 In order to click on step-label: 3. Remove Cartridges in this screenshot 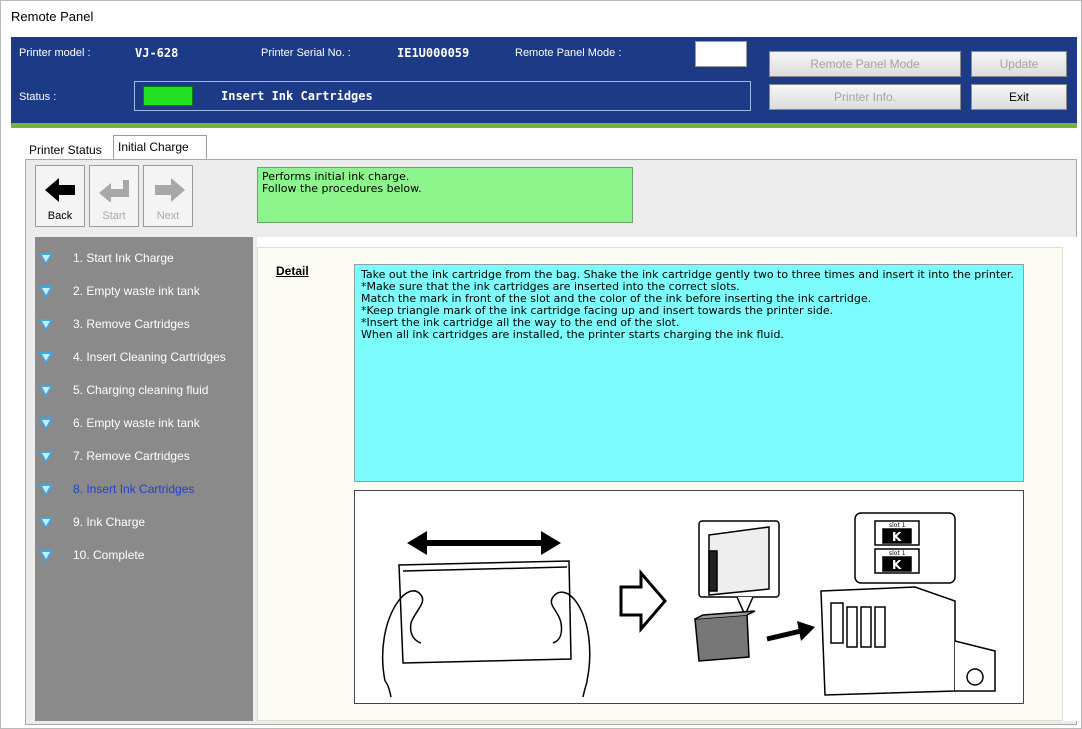, I will do `click(131, 324)`.